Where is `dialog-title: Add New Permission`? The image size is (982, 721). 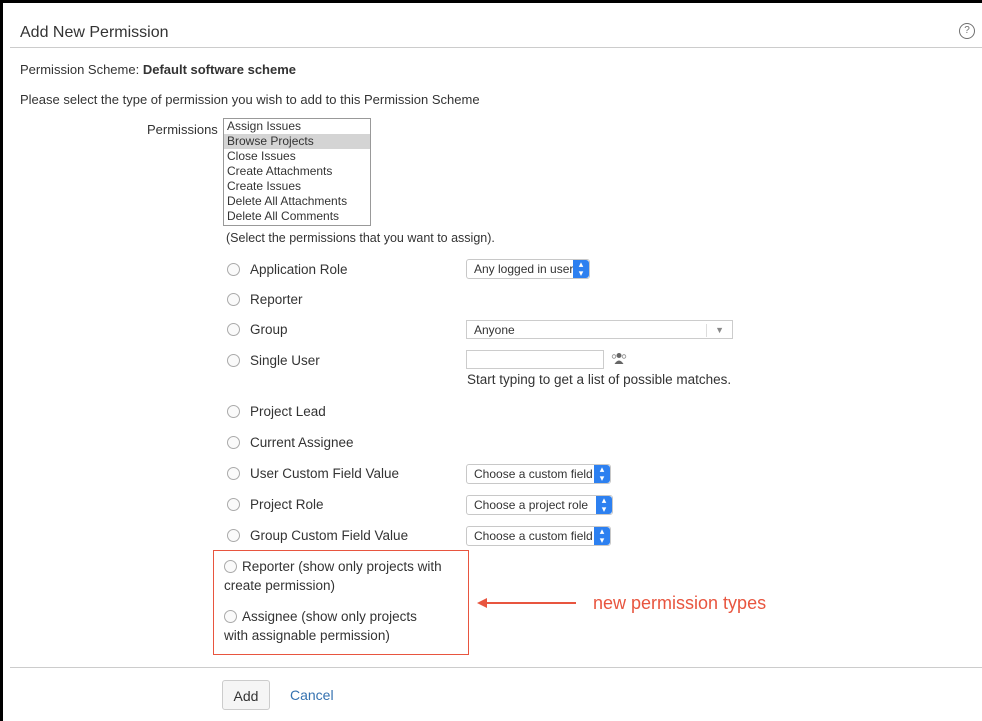
dialog-title: Add New Permission is located at coordinates (94, 32).